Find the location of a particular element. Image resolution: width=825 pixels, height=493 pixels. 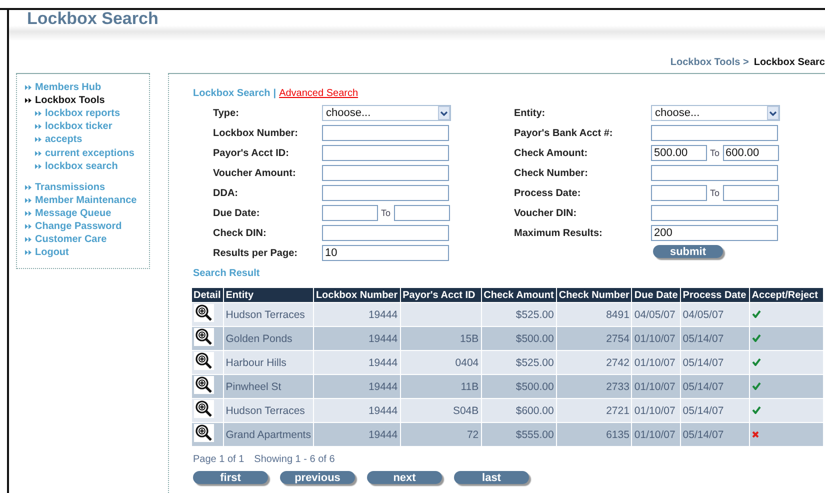

field-label: Check DIN: is located at coordinates (240, 233).